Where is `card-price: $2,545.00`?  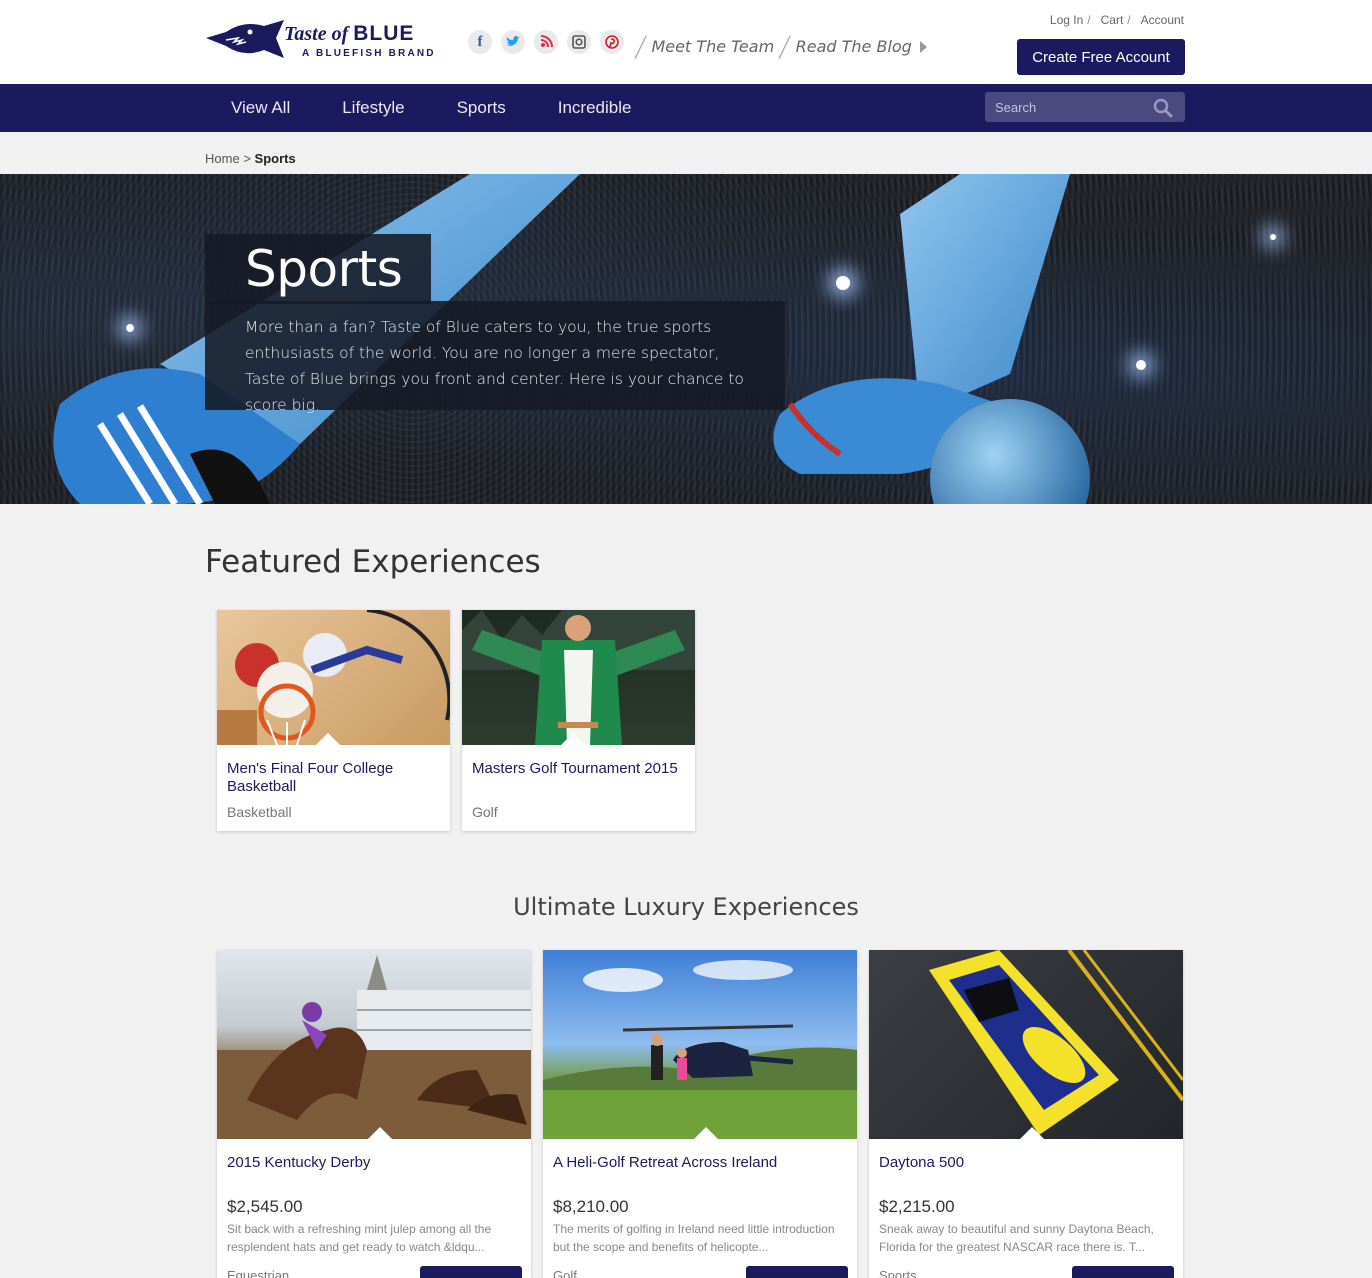 card-price: $2,545.00 is located at coordinates (265, 1206).